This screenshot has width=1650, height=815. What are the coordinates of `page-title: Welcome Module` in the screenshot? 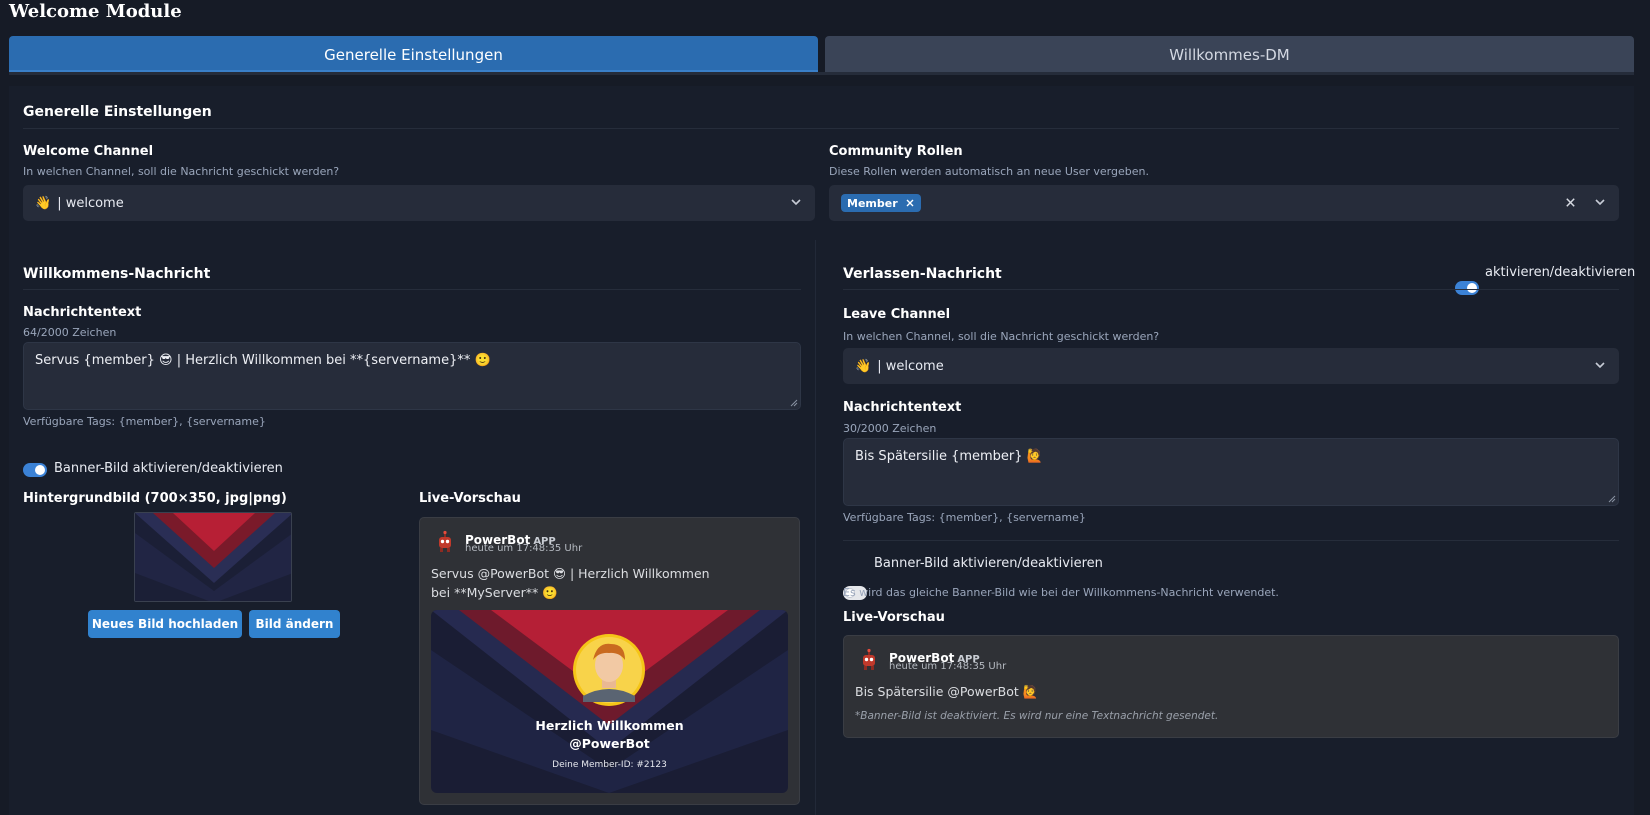 It's located at (95, 11).